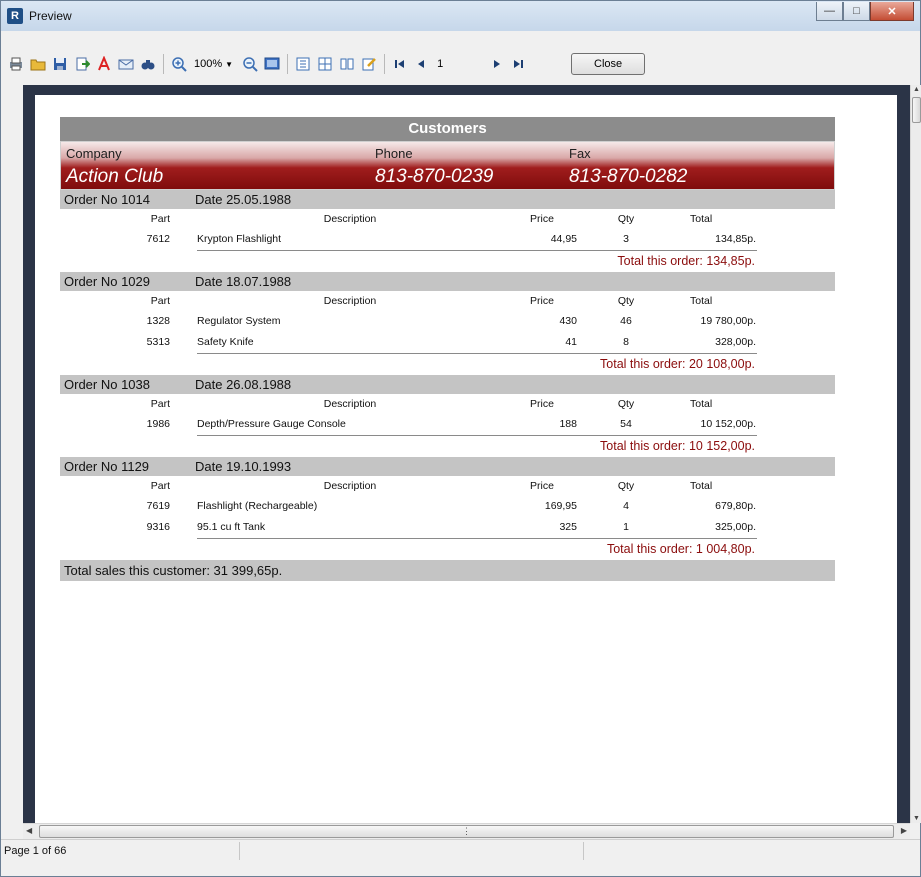 The width and height of the screenshot is (921, 877). Describe the element at coordinates (38, 64) in the screenshot. I see `open-icon` at that location.